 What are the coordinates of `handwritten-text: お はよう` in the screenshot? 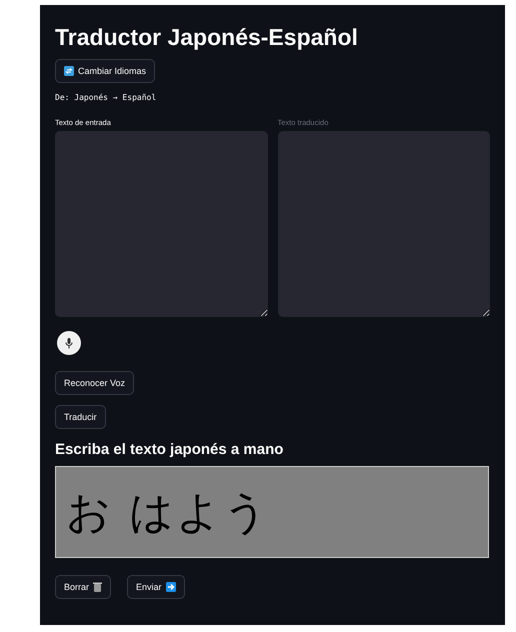 It's located at (168, 513).